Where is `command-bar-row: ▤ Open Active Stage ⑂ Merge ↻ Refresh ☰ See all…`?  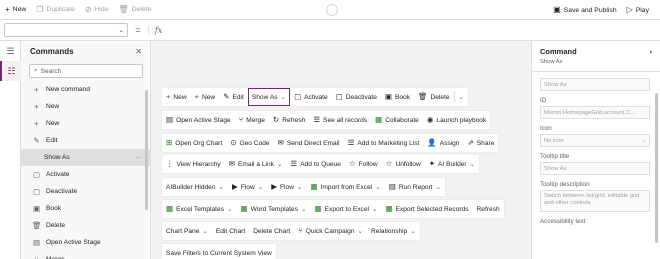
command-bar-row: ▤ Open Active Stage ⑂ Merge ↻ Refresh ☰ See all… is located at coordinates (326, 120).